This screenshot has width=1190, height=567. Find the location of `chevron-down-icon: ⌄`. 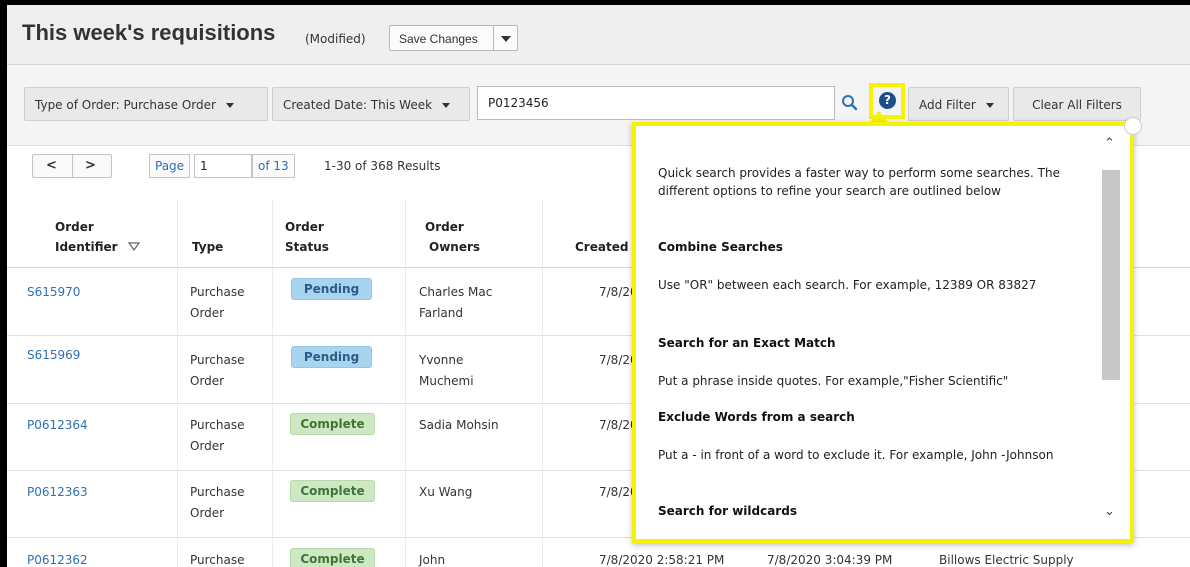

chevron-down-icon: ⌄ is located at coordinates (1109, 511).